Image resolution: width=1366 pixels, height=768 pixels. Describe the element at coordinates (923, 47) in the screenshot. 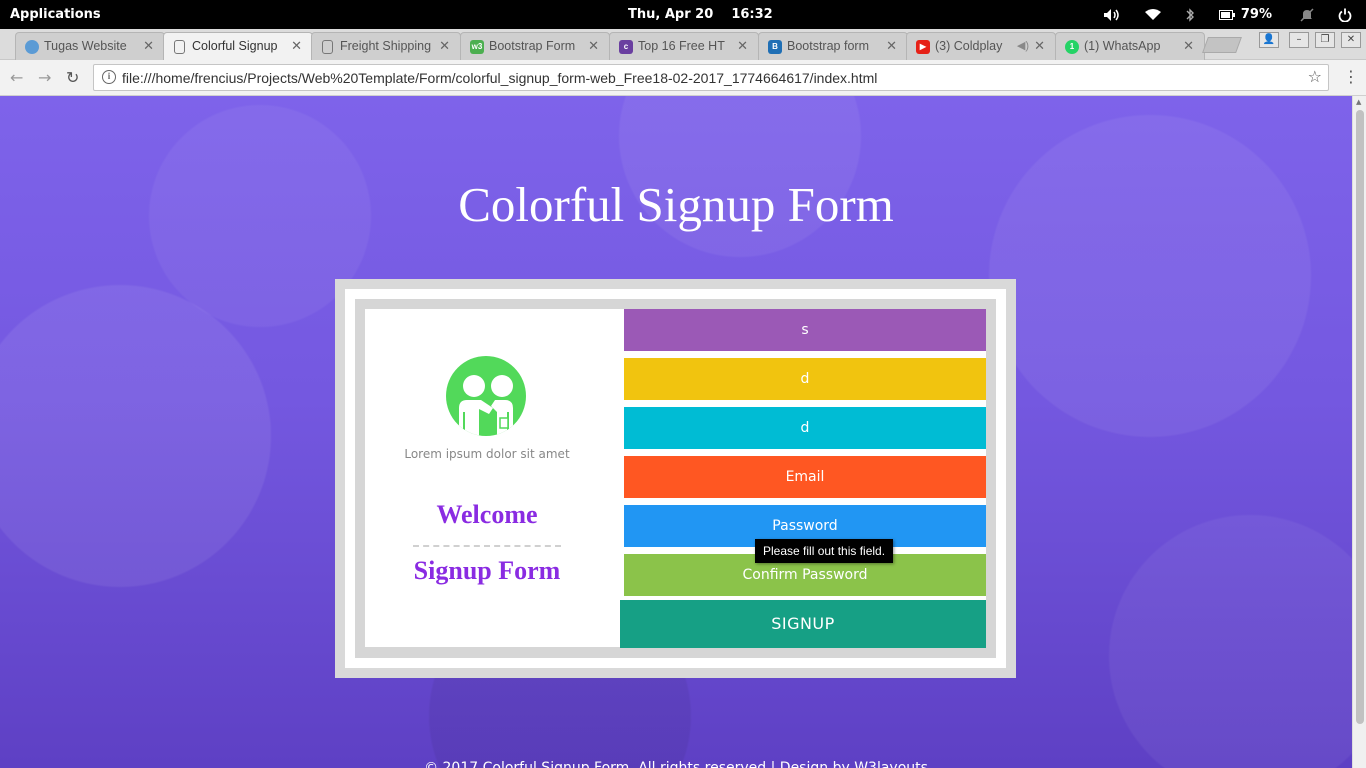

I see `youtube-icon: ▶` at that location.